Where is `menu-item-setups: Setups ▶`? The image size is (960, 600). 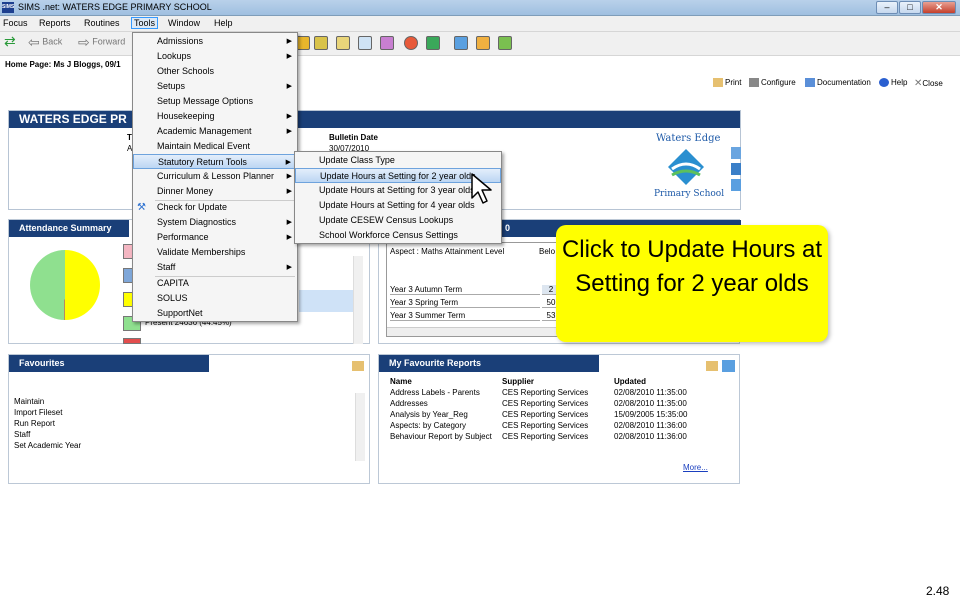
menu-item-setups: Setups ▶ is located at coordinates (215, 86).